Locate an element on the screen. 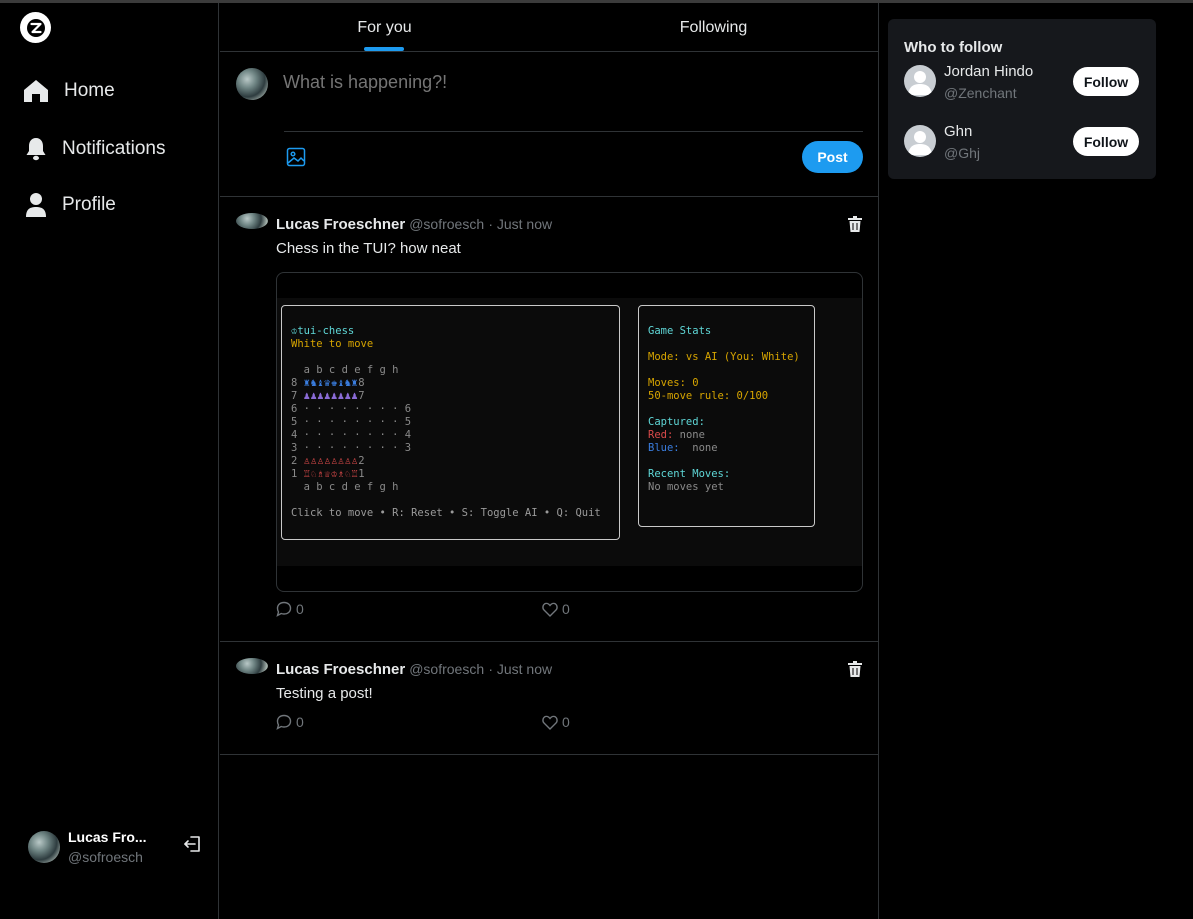 This screenshot has width=1193, height=919. bell-icon is located at coordinates (36, 149).